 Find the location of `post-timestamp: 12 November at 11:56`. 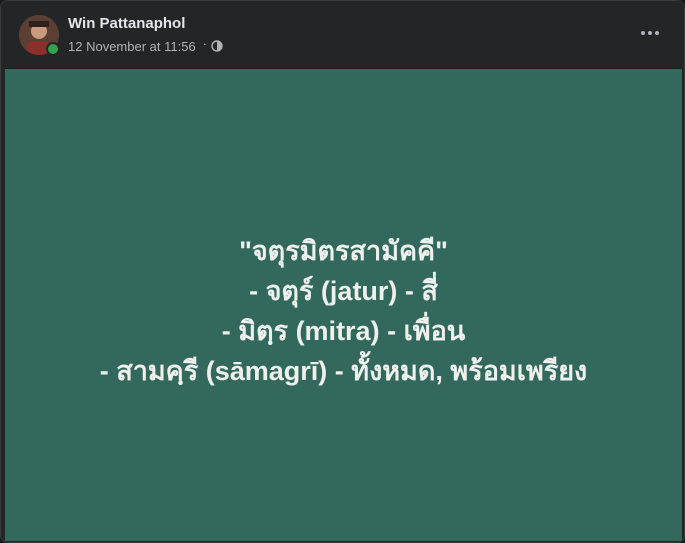

post-timestamp: 12 November at 11:56 is located at coordinates (132, 46).